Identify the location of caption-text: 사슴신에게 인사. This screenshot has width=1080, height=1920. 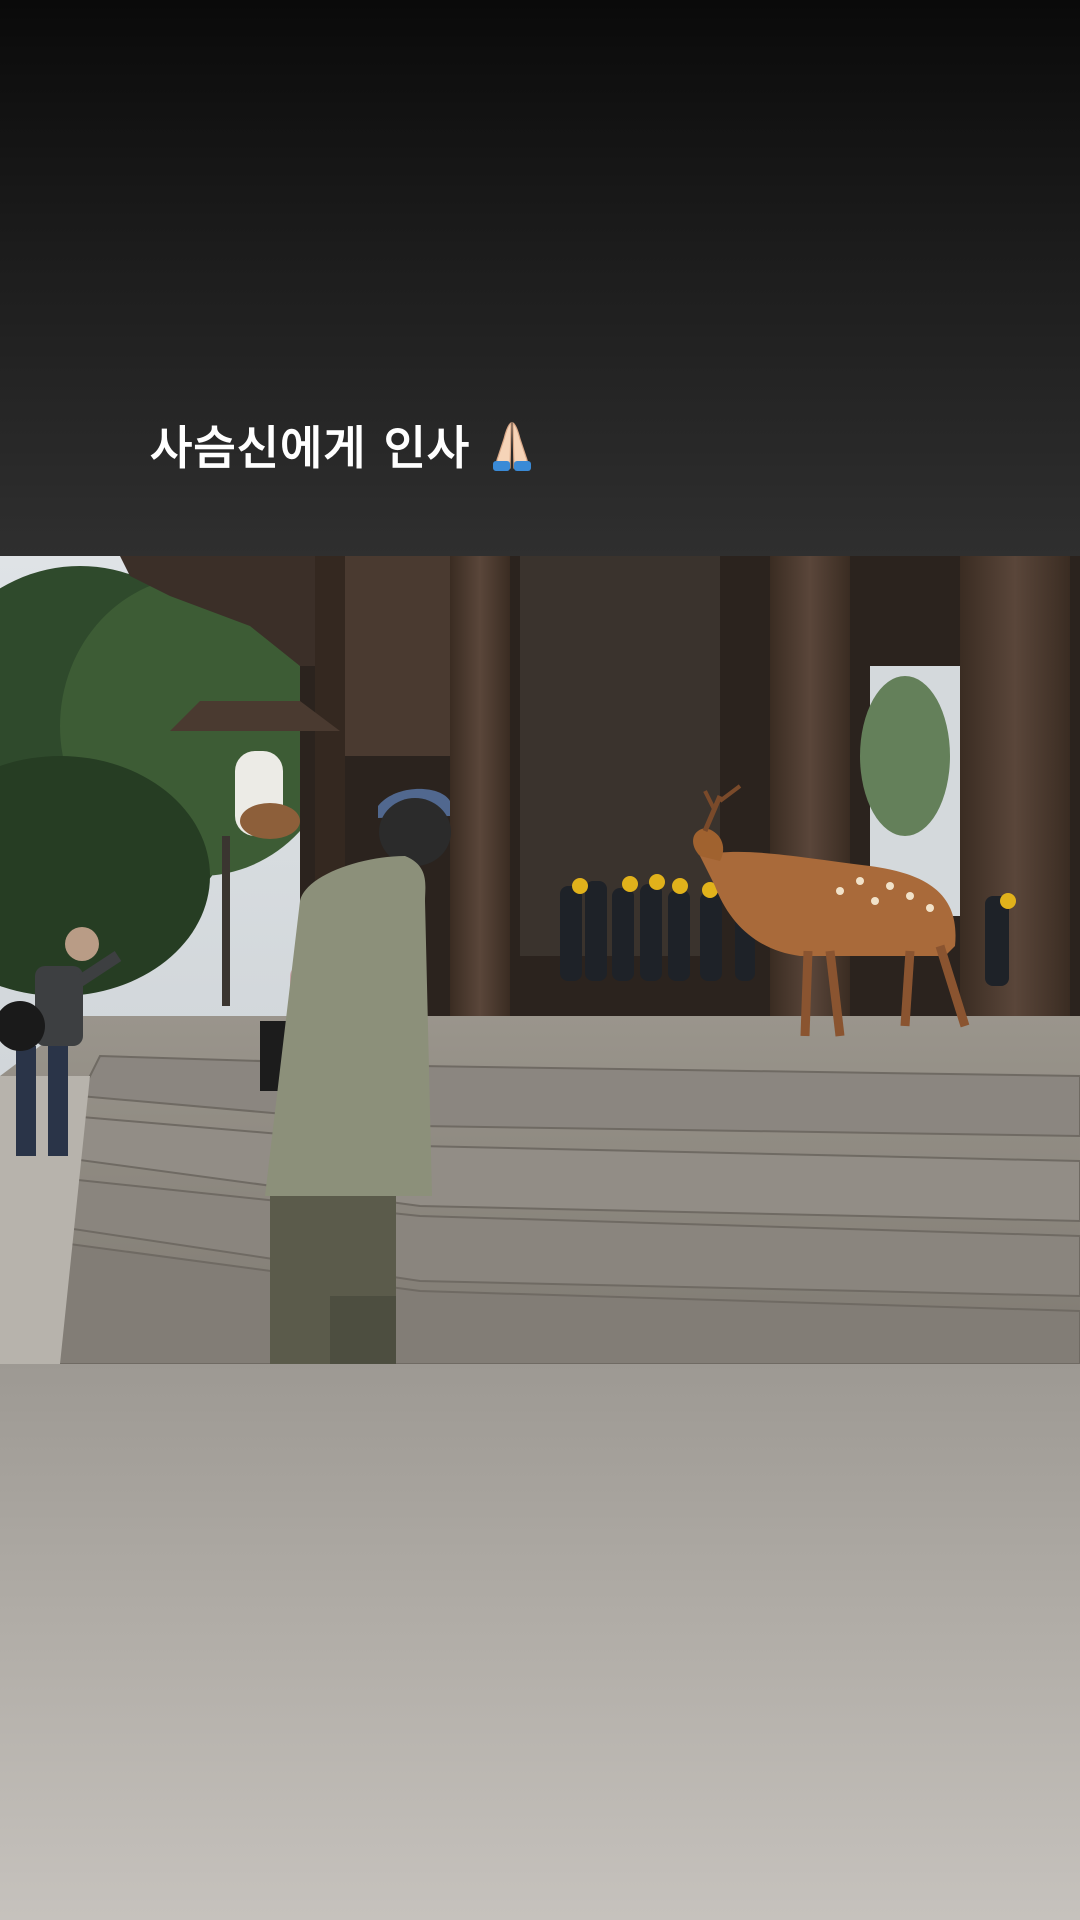
(310, 448).